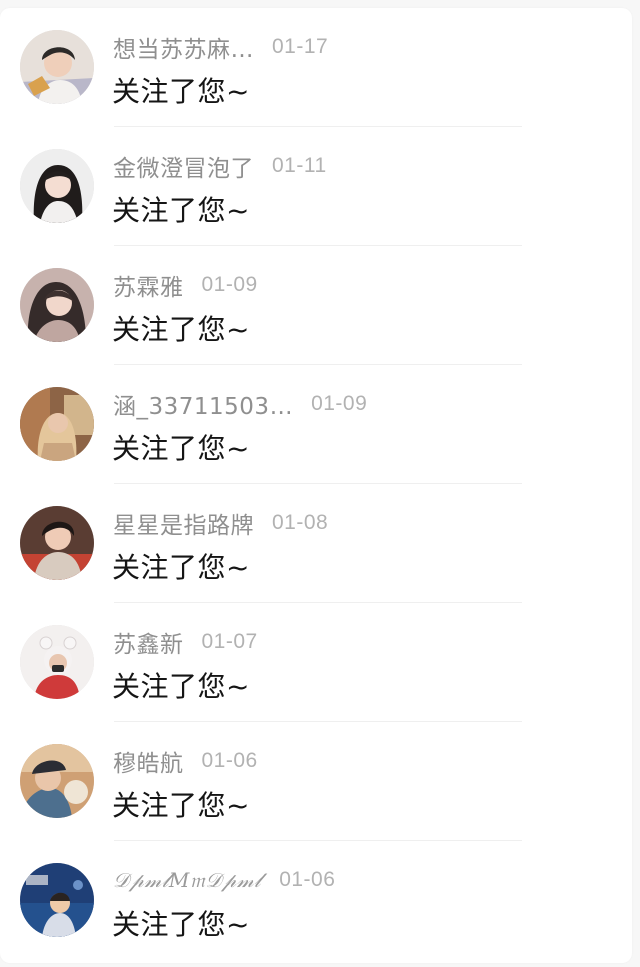  What do you see at coordinates (183, 523) in the screenshot?
I see `user-name: 星星是指路牌` at bounding box center [183, 523].